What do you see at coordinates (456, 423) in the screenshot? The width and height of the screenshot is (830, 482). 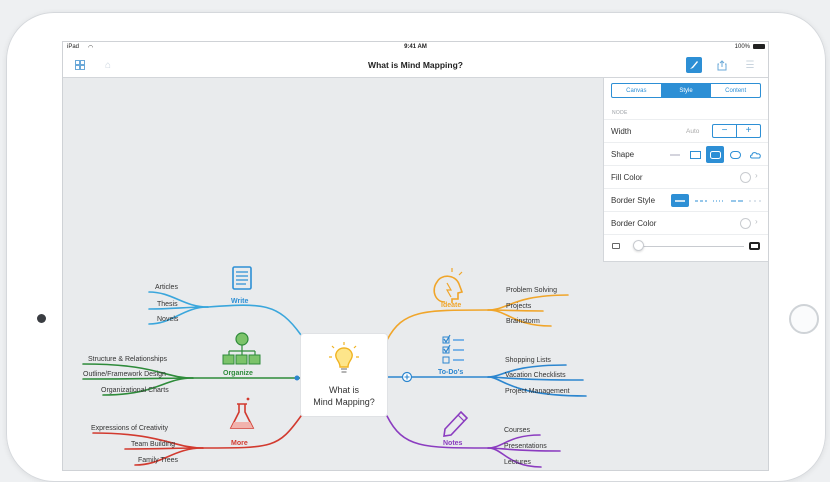 I see `pencil-icon` at bounding box center [456, 423].